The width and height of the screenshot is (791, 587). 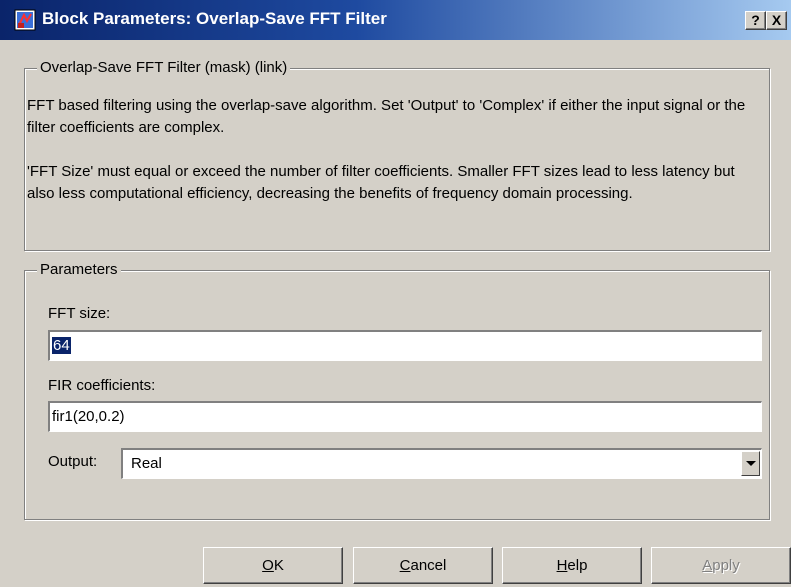 I want to click on help-mnemonic: H, so click(x=562, y=565).